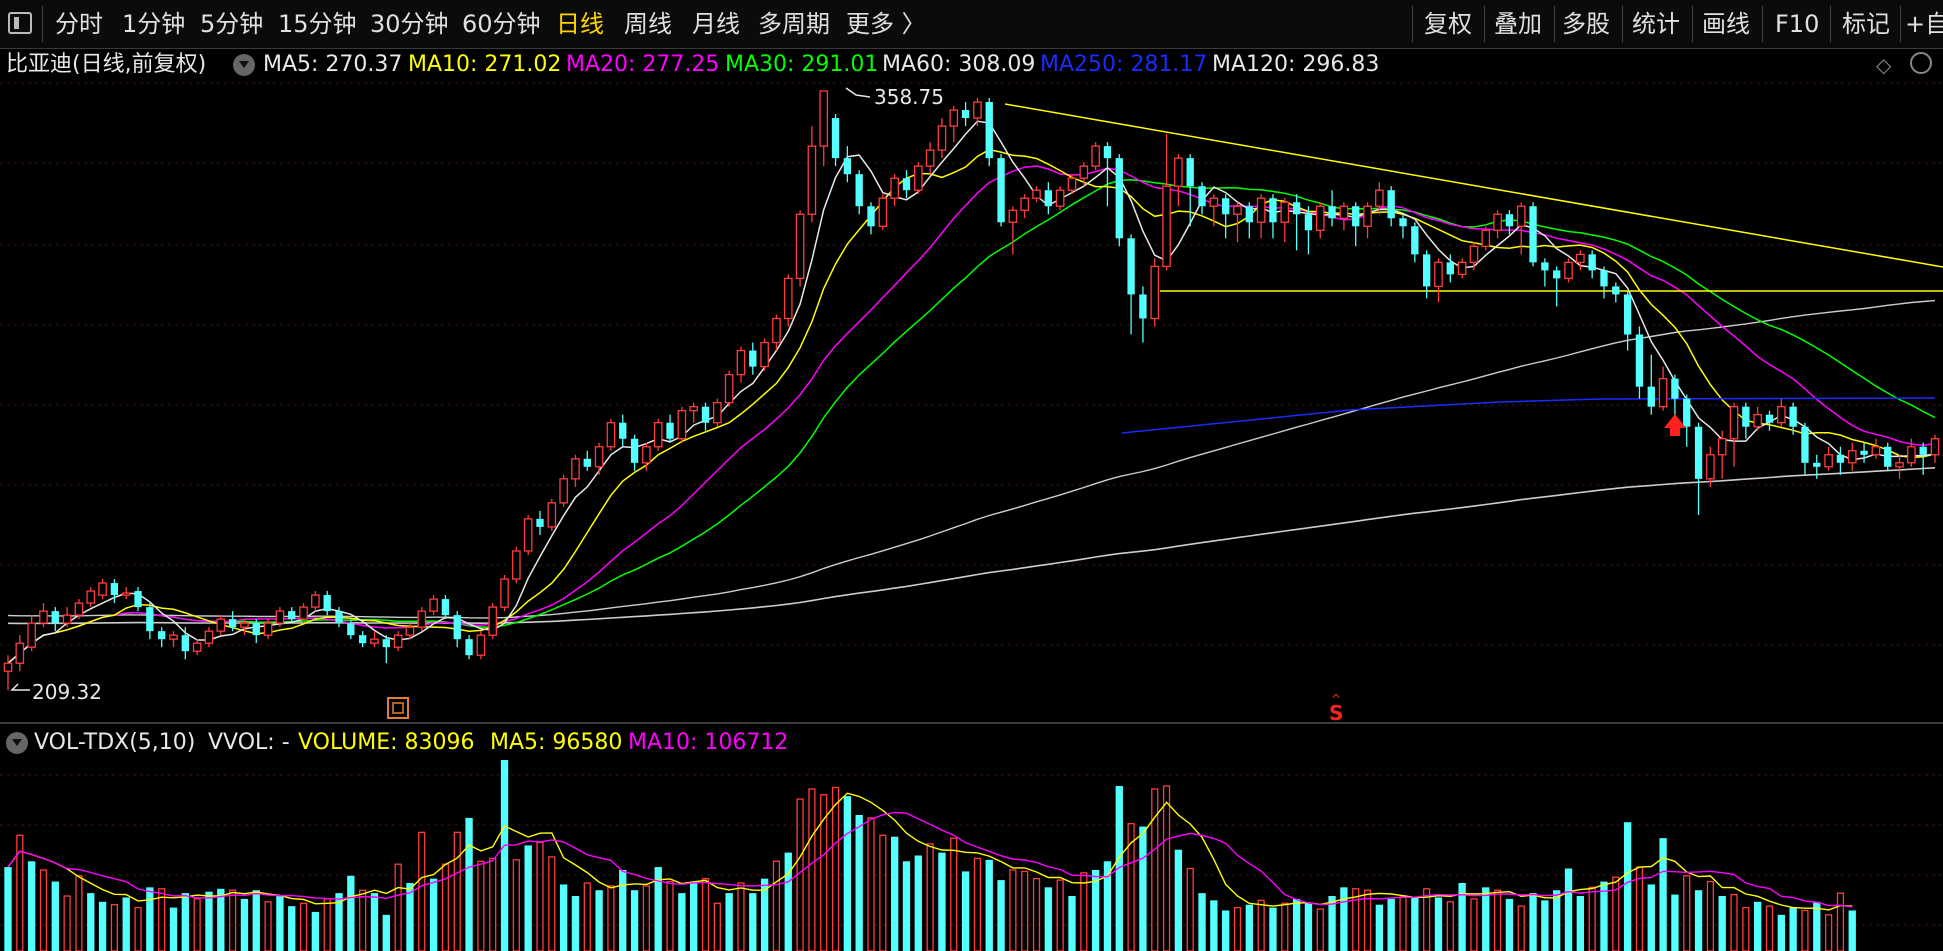 This screenshot has height=951, width=1943. What do you see at coordinates (909, 97) in the screenshot?
I see `high-price-label: 358.75` at bounding box center [909, 97].